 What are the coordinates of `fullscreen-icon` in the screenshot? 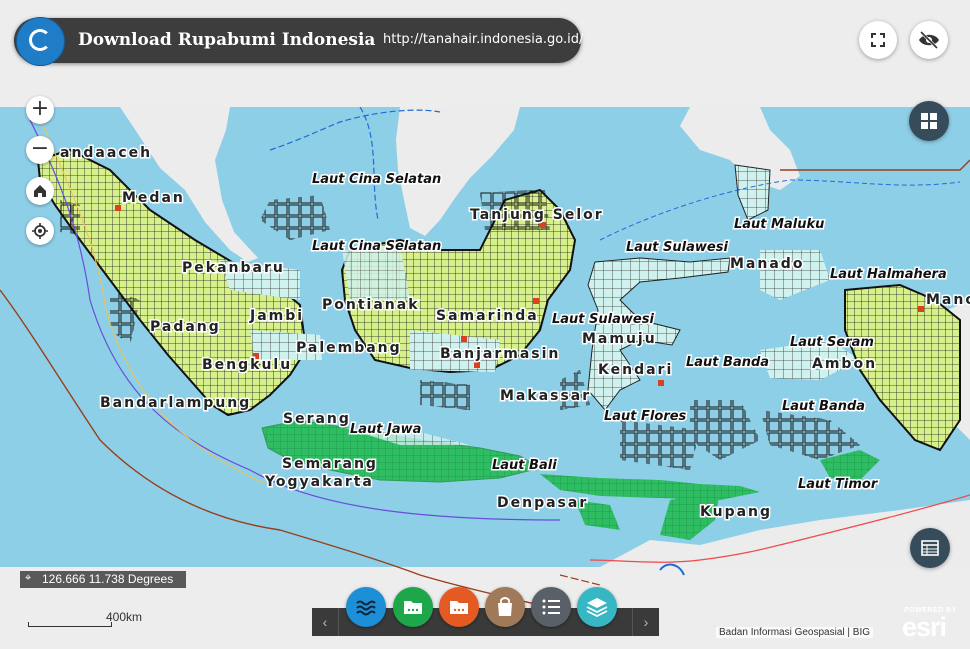 It's located at (878, 40).